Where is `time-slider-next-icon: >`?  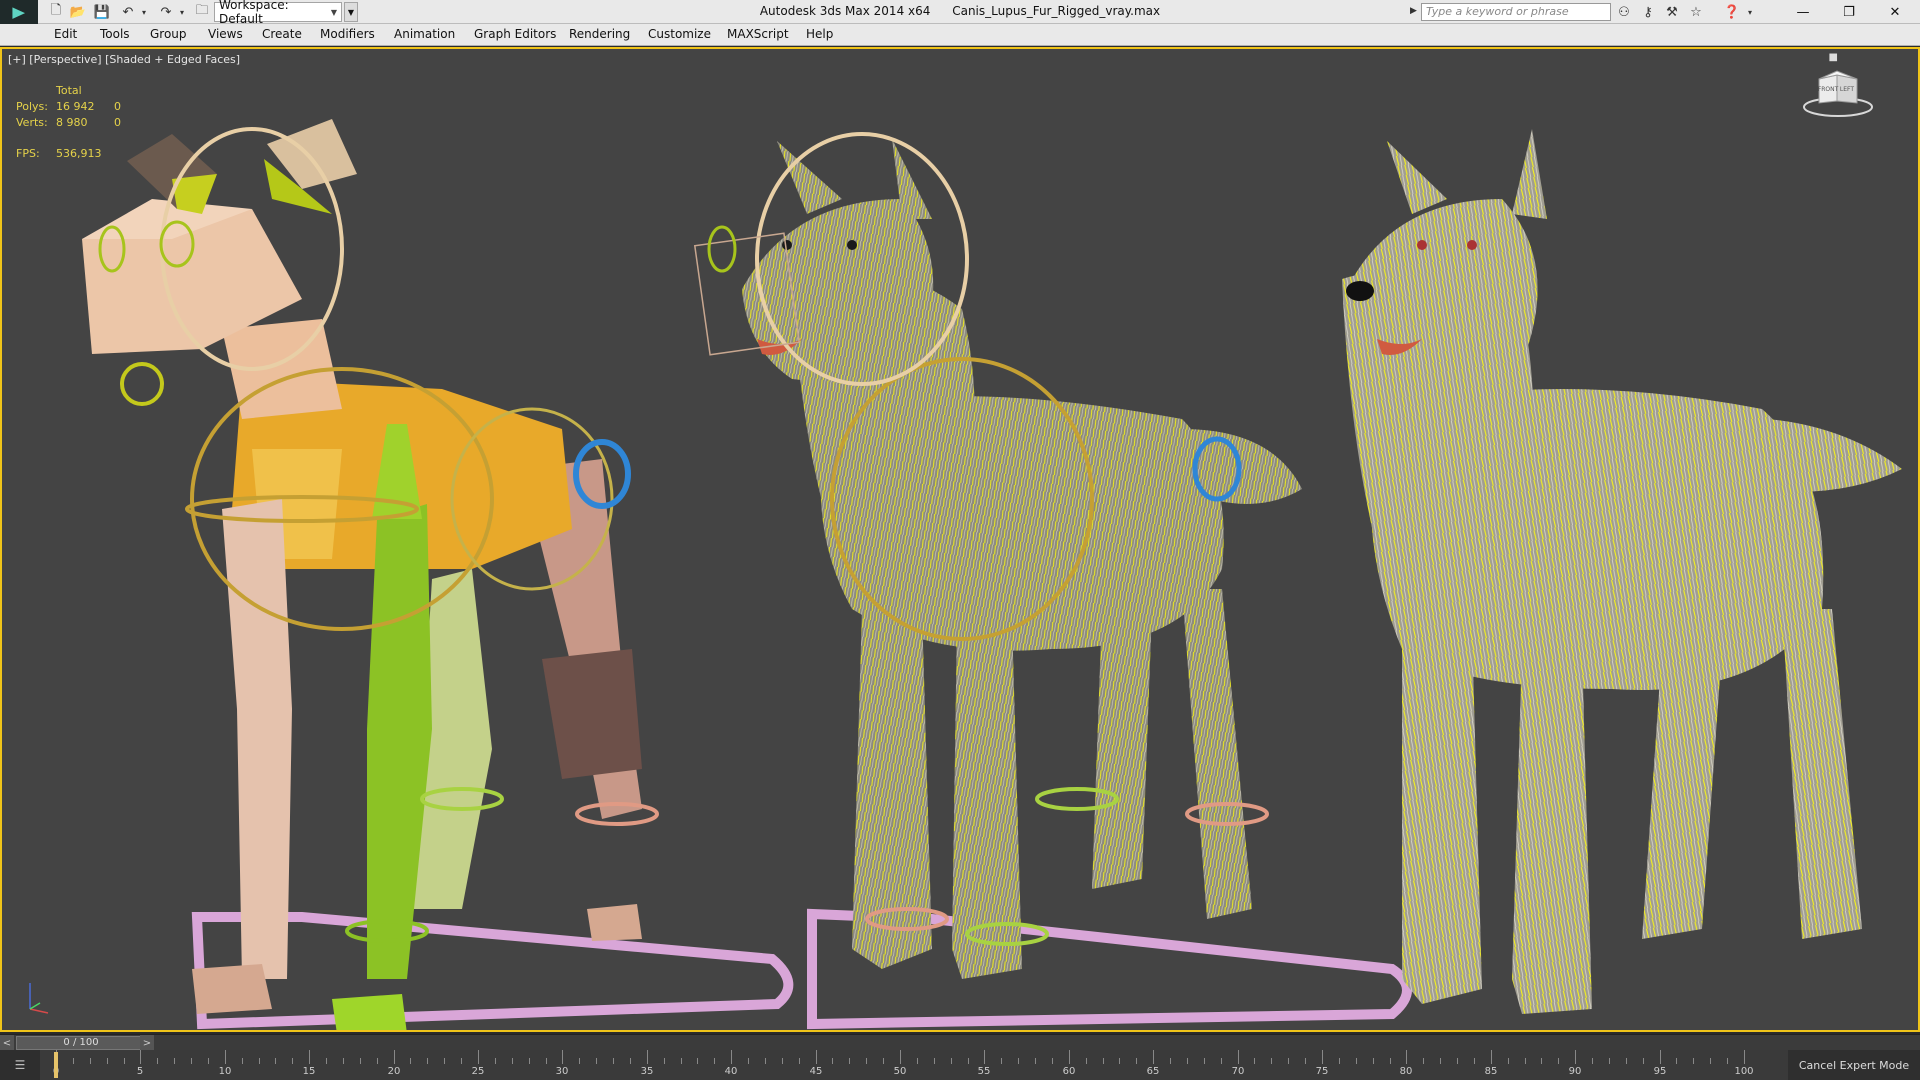 time-slider-next-icon: > is located at coordinates (147, 1043).